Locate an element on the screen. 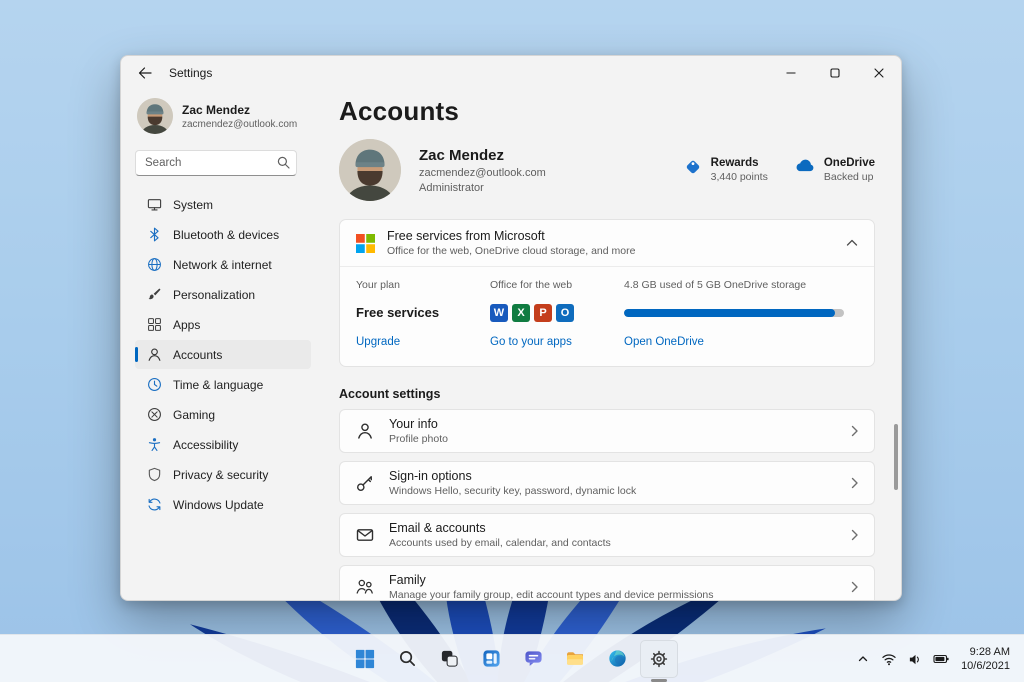 This screenshot has height=682, width=1024. sidebar-item-network: Network & internet is located at coordinates (223, 264).